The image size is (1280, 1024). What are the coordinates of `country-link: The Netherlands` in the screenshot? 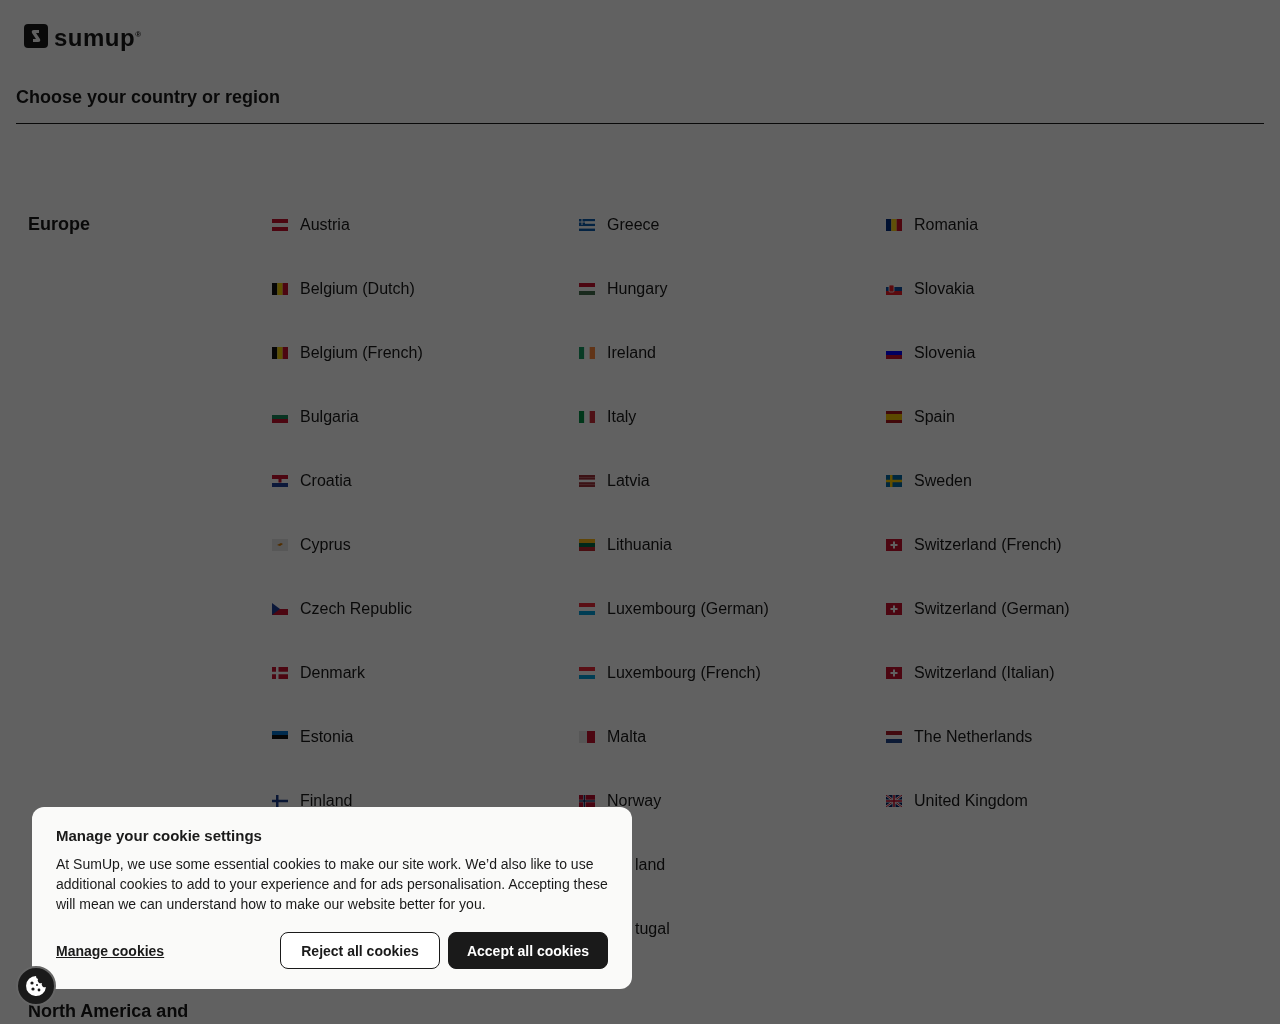 It's located at (1039, 737).